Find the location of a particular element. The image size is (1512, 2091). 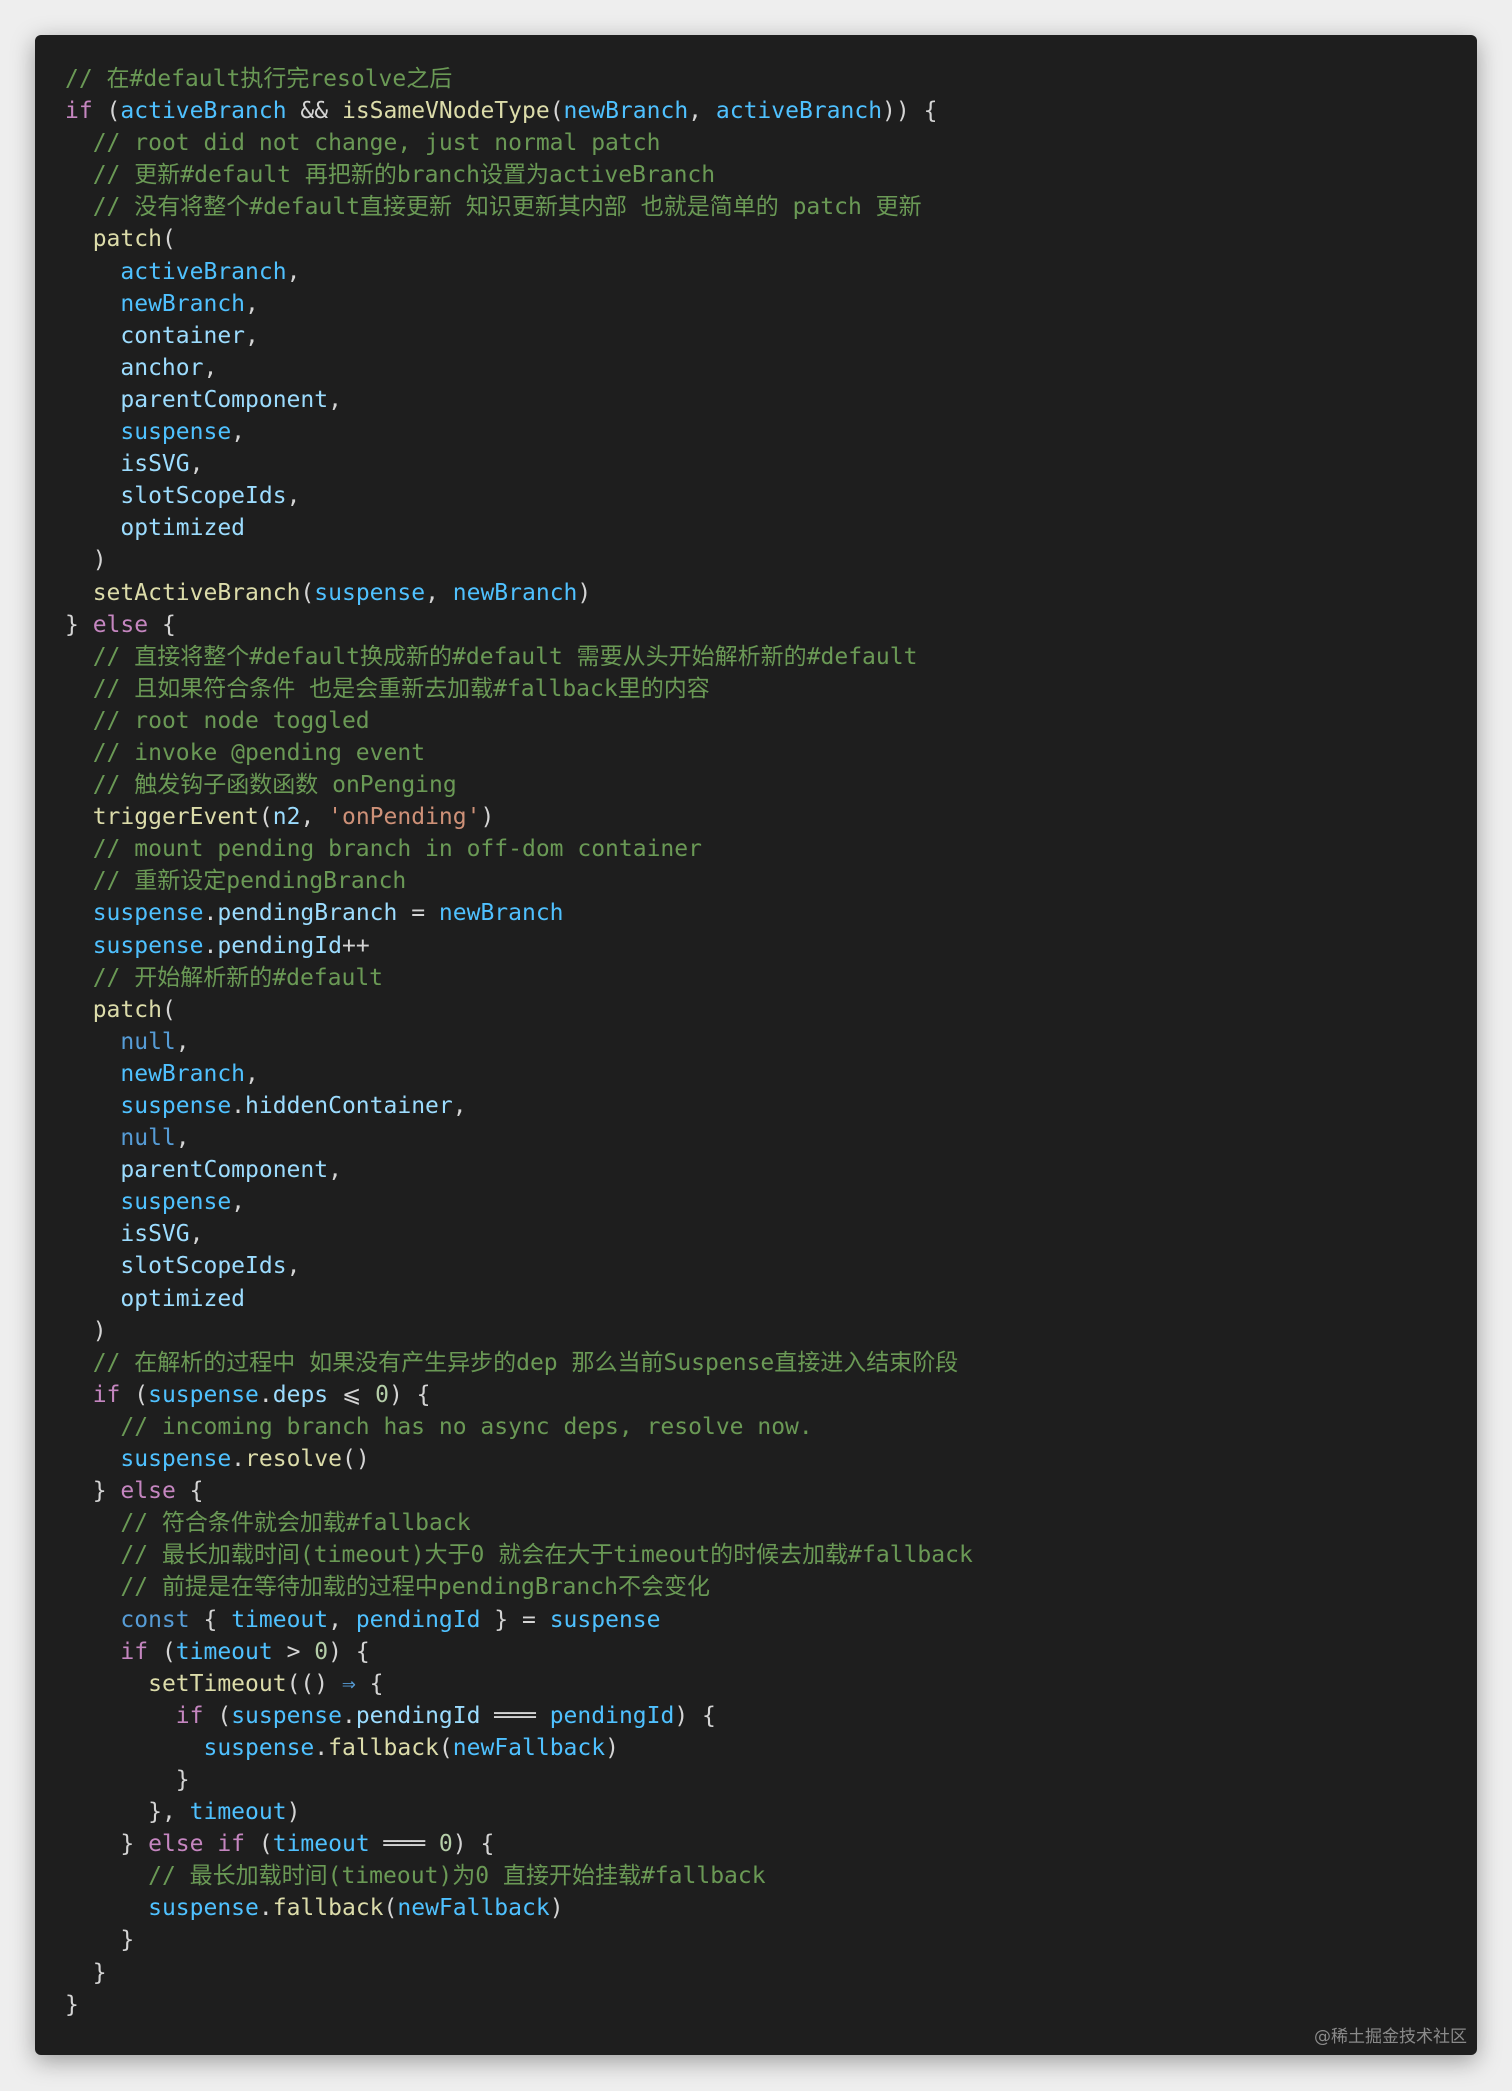

code-line: } else { is located at coordinates (519, 625).